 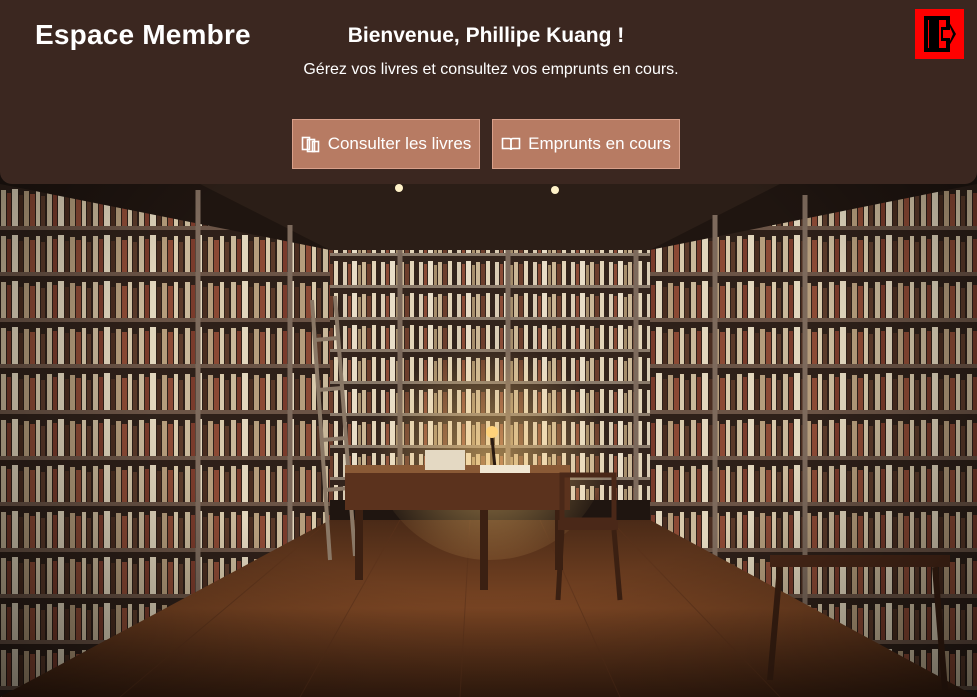 What do you see at coordinates (511, 144) in the screenshot?
I see `open-book-icon` at bounding box center [511, 144].